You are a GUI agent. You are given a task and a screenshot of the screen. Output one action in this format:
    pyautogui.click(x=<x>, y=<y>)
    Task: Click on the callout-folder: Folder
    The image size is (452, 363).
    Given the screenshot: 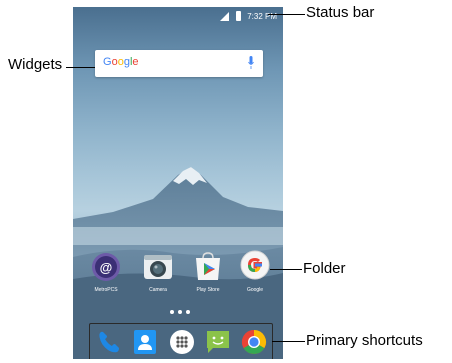 What is the action you would take?
    pyautogui.click(x=324, y=268)
    